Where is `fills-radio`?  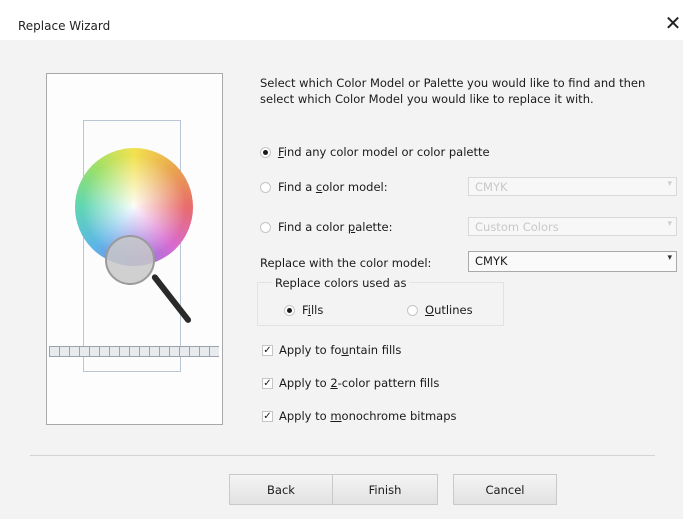 fills-radio is located at coordinates (289, 310).